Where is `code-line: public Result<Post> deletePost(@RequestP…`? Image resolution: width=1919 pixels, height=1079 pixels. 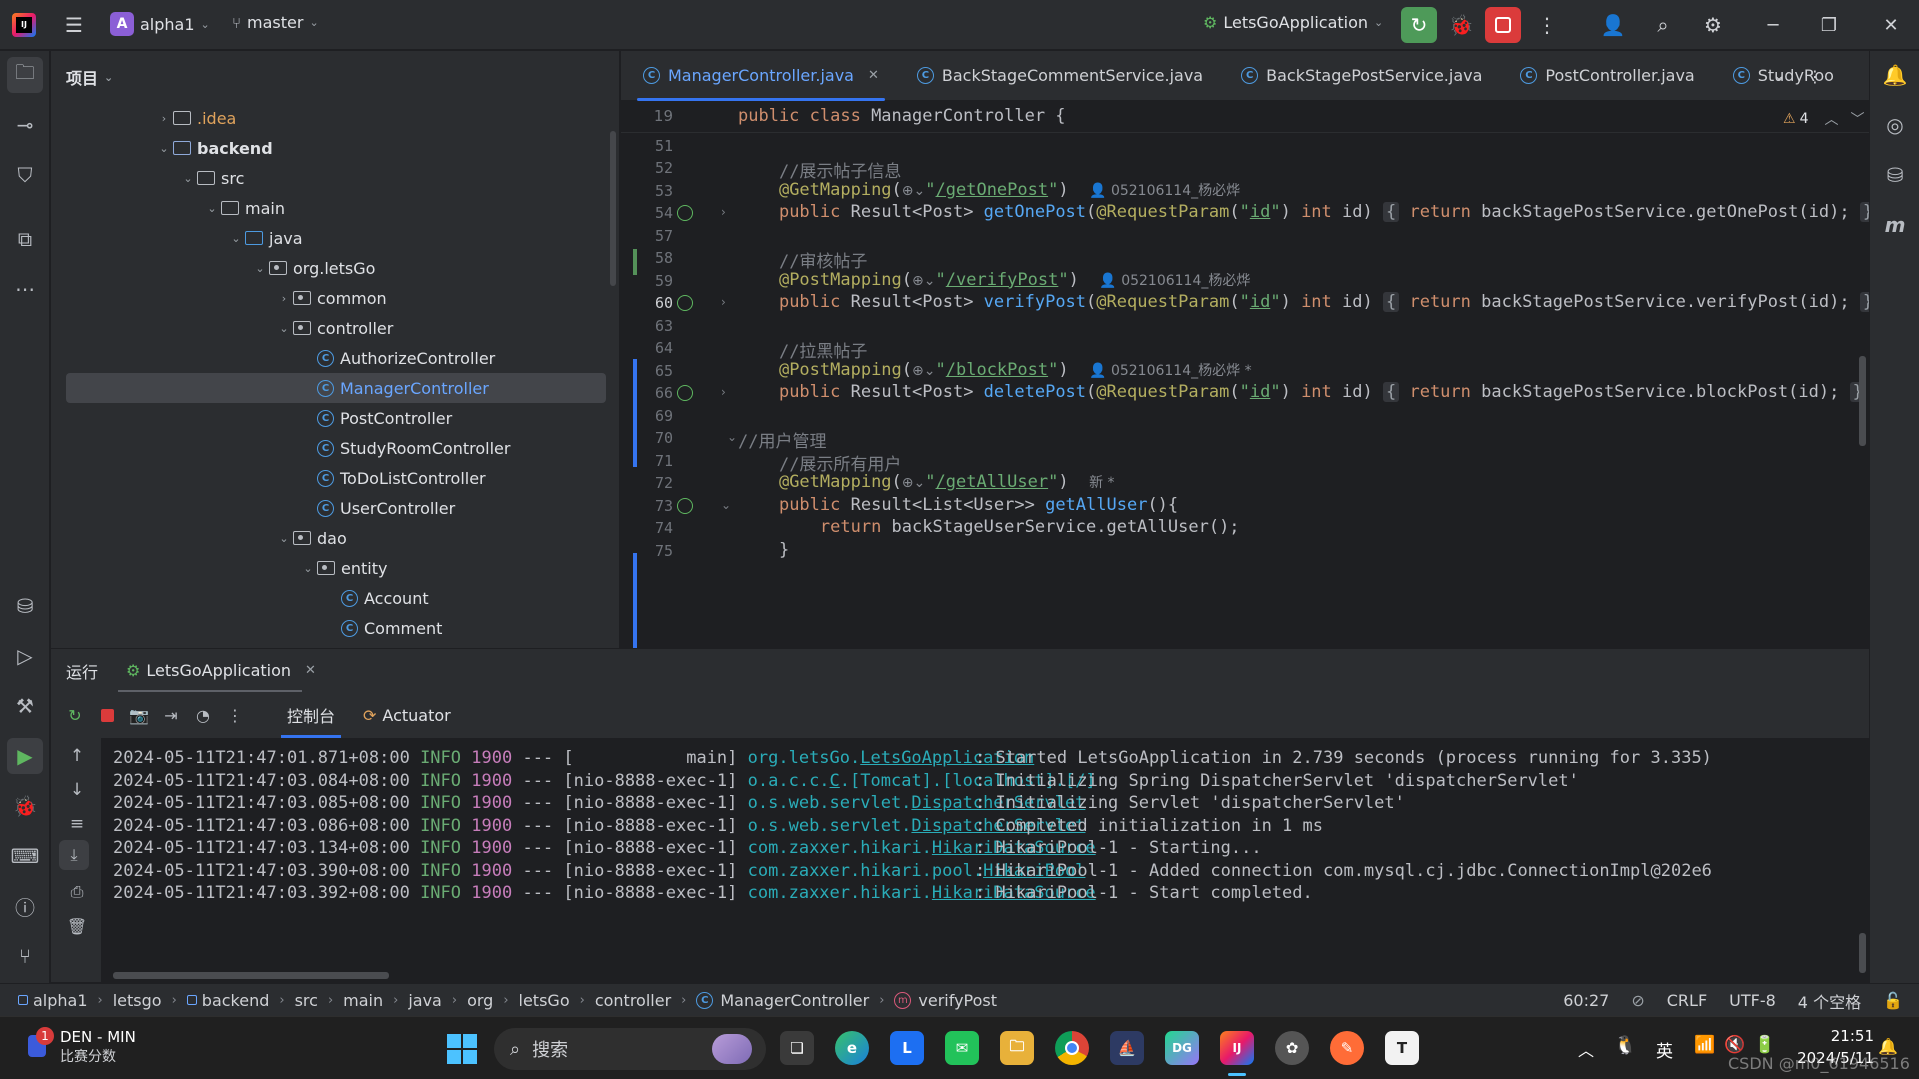
code-line: public Result<Post> deletePost(@RequestP… is located at coordinates (1302, 392).